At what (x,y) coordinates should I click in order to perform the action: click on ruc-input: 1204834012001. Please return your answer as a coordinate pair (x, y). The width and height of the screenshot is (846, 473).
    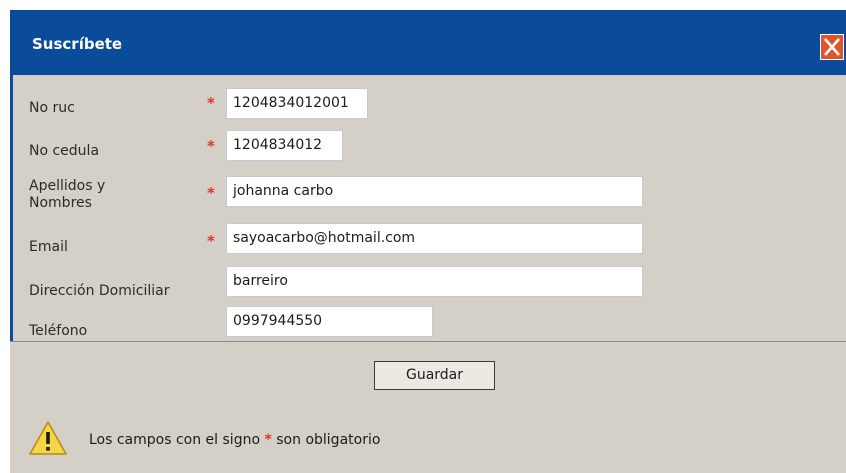
    Looking at the image, I should click on (297, 103).